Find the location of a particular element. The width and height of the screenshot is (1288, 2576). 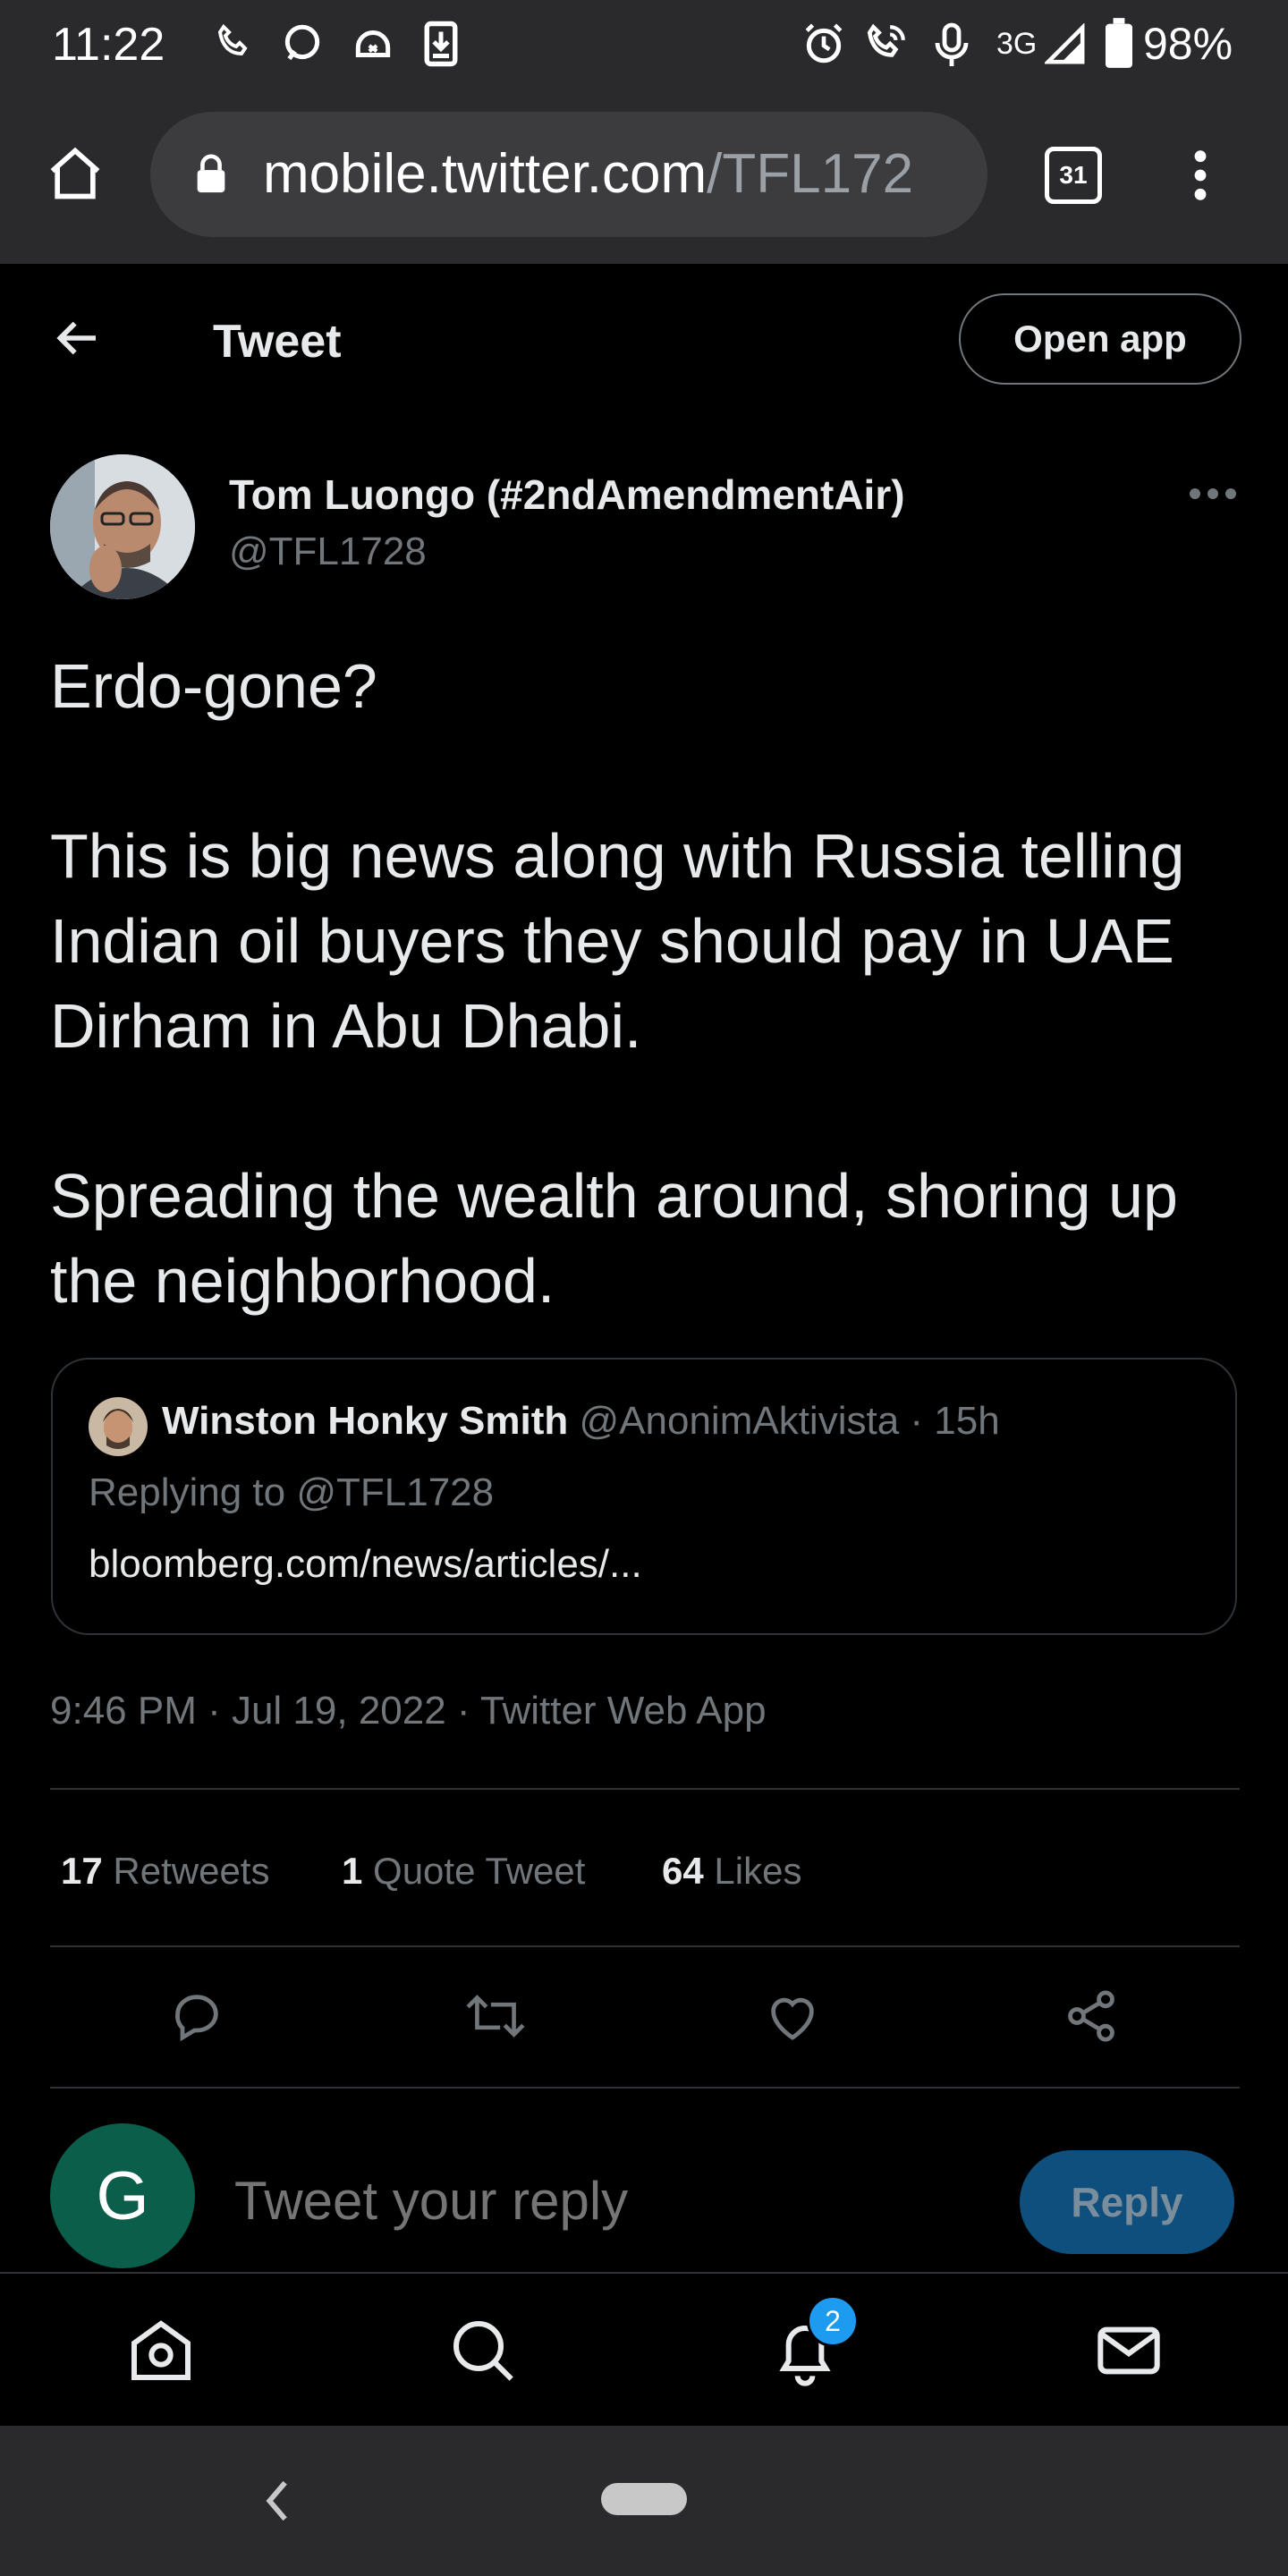

likes-count: 64 is located at coordinates (683, 1871).